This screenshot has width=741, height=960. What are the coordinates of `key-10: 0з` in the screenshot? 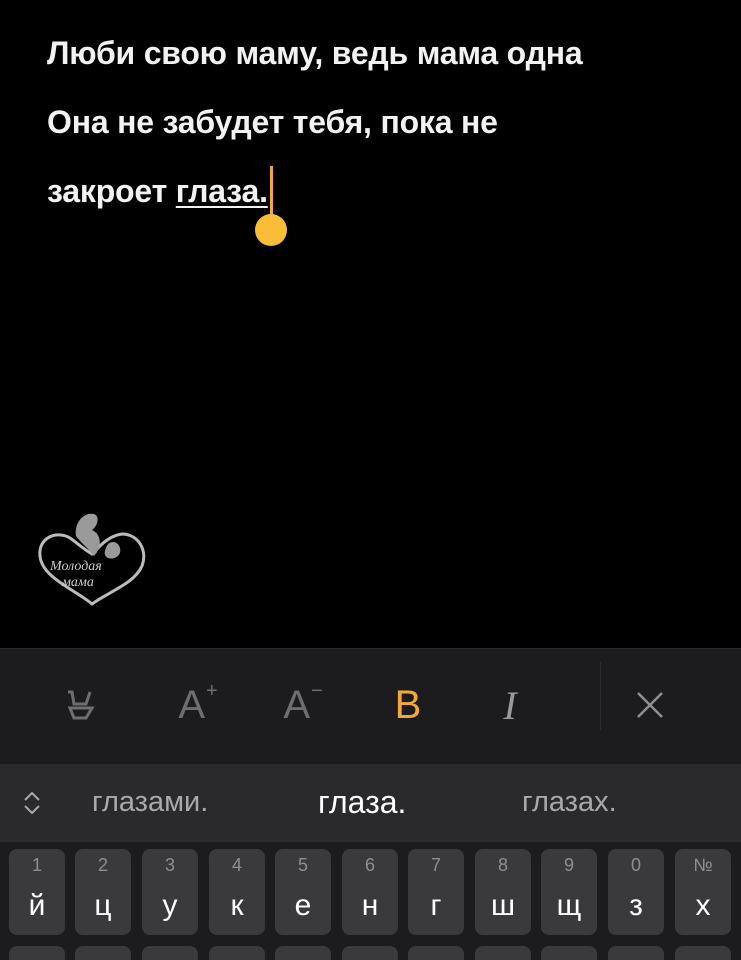 It's located at (636, 892).